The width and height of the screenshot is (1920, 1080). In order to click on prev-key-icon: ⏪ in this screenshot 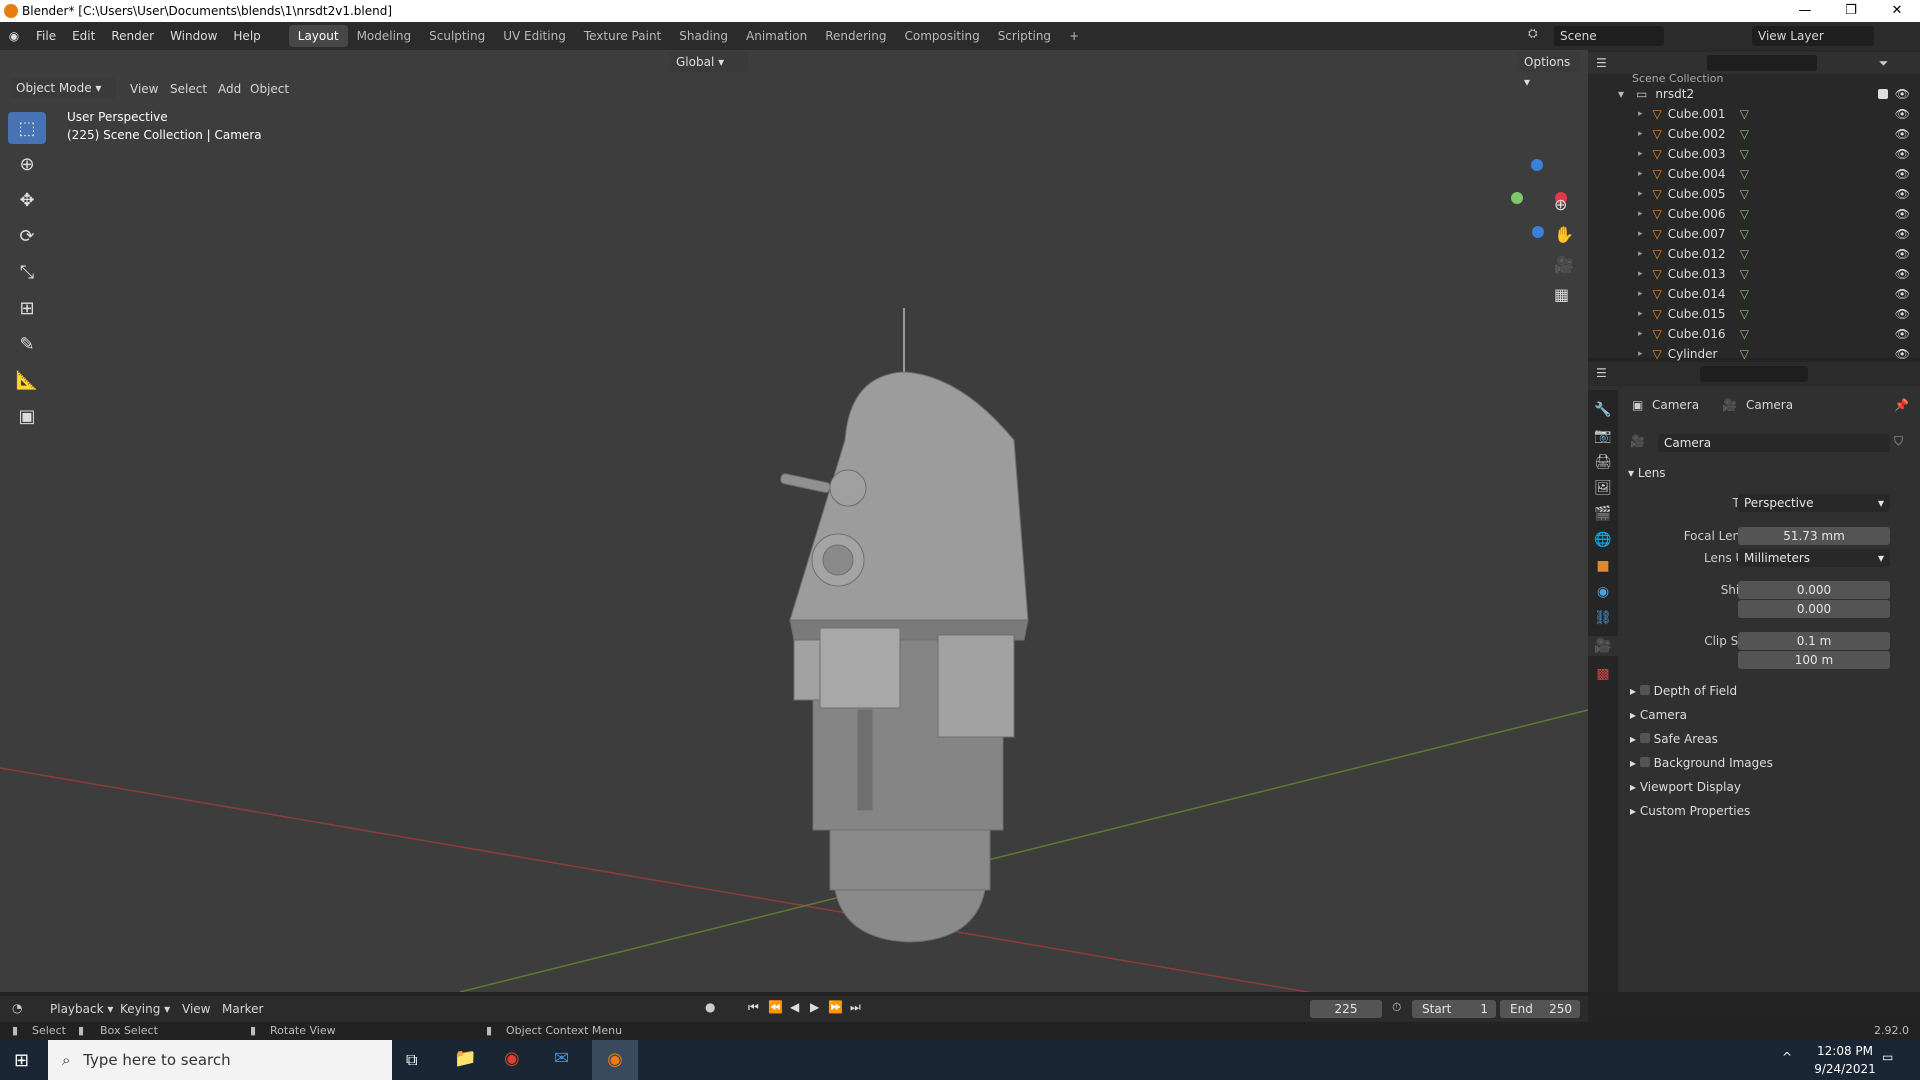, I will do `click(775, 1007)`.